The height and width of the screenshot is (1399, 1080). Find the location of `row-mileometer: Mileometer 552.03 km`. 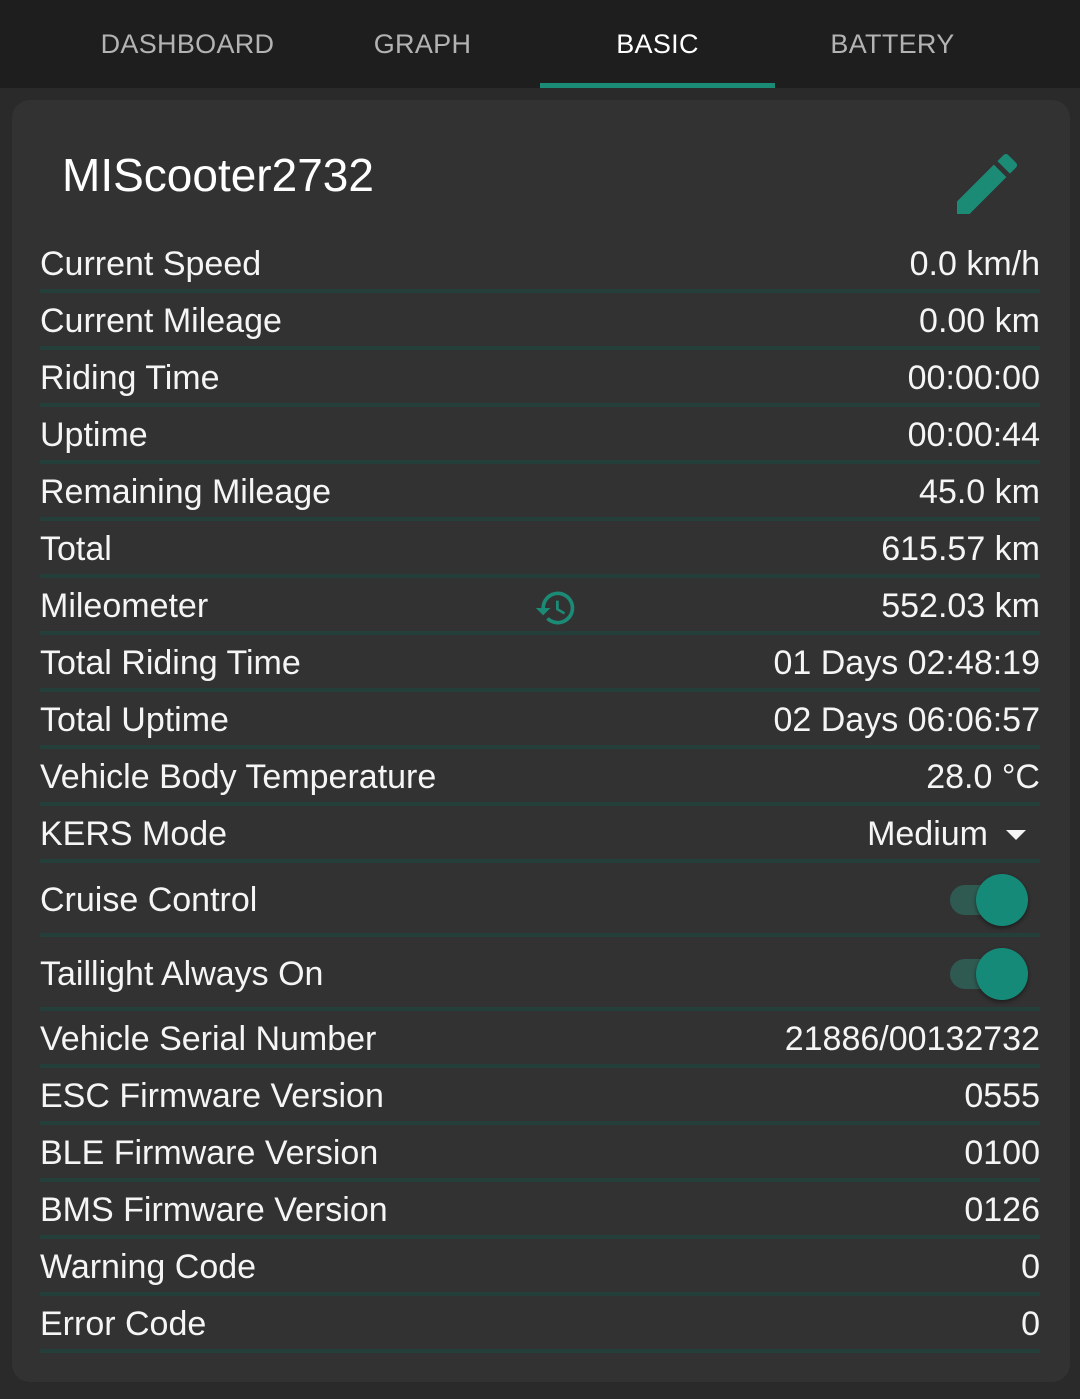

row-mileometer: Mileometer 552.03 km is located at coordinates (540, 606).